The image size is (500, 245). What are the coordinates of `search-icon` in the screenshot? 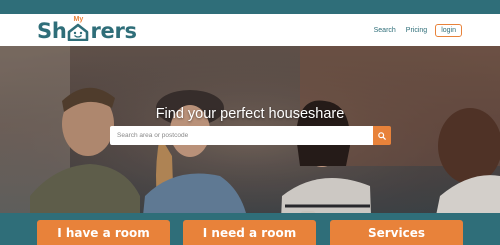 It's located at (382, 135).